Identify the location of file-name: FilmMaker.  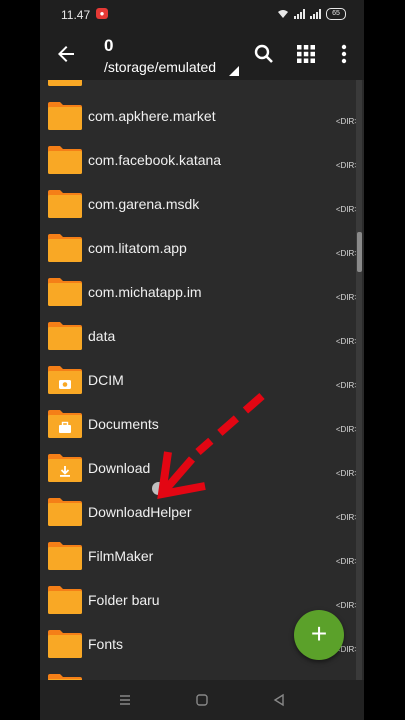
(121, 556).